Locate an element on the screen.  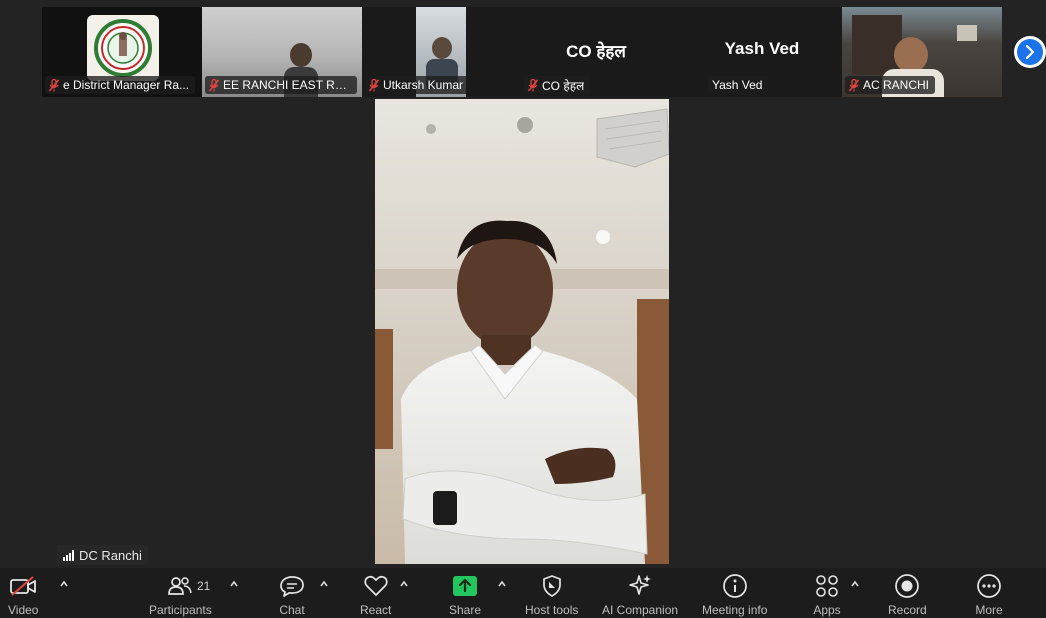
participant-name-bar: AC RANCHI is located at coordinates (890, 85).